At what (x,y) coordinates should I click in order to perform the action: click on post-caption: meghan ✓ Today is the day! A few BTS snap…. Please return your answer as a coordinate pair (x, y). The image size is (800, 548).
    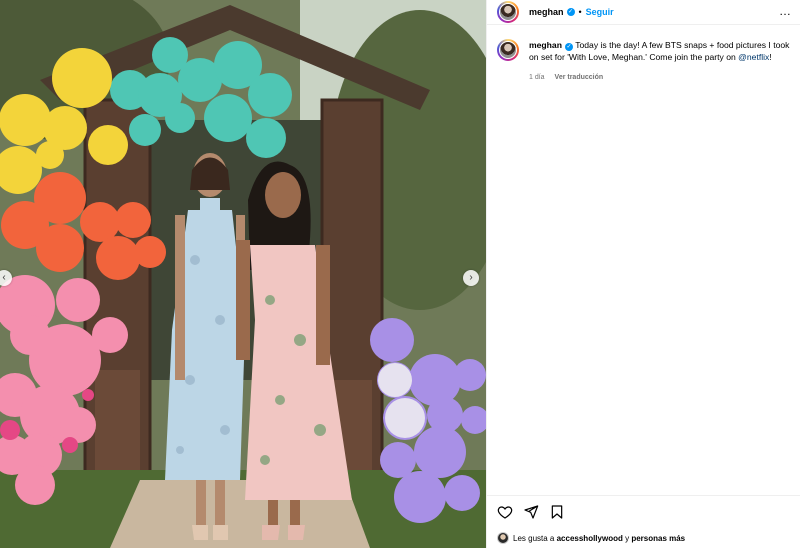
    Looking at the image, I should click on (643, 54).